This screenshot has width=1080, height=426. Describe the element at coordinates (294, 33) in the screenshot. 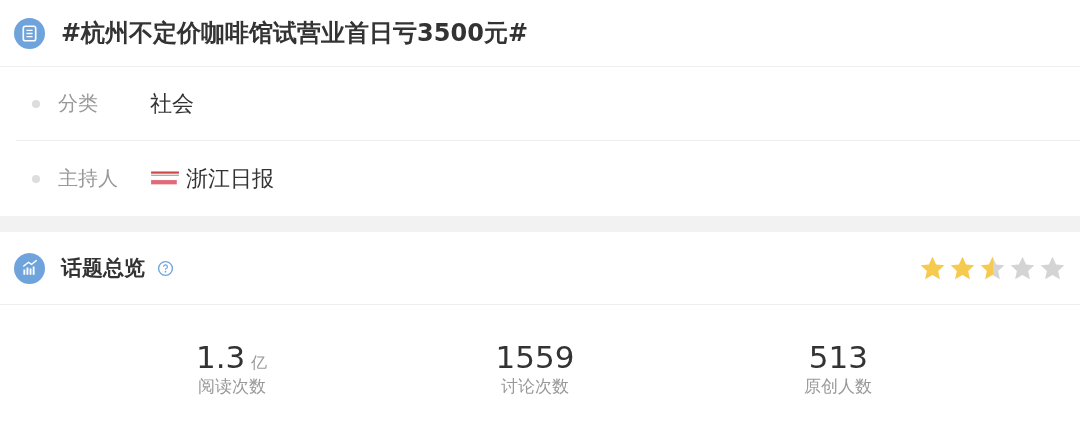

I see `topic-title: #杭州不定价咖啡馆试营业首日亏3500元#` at that location.